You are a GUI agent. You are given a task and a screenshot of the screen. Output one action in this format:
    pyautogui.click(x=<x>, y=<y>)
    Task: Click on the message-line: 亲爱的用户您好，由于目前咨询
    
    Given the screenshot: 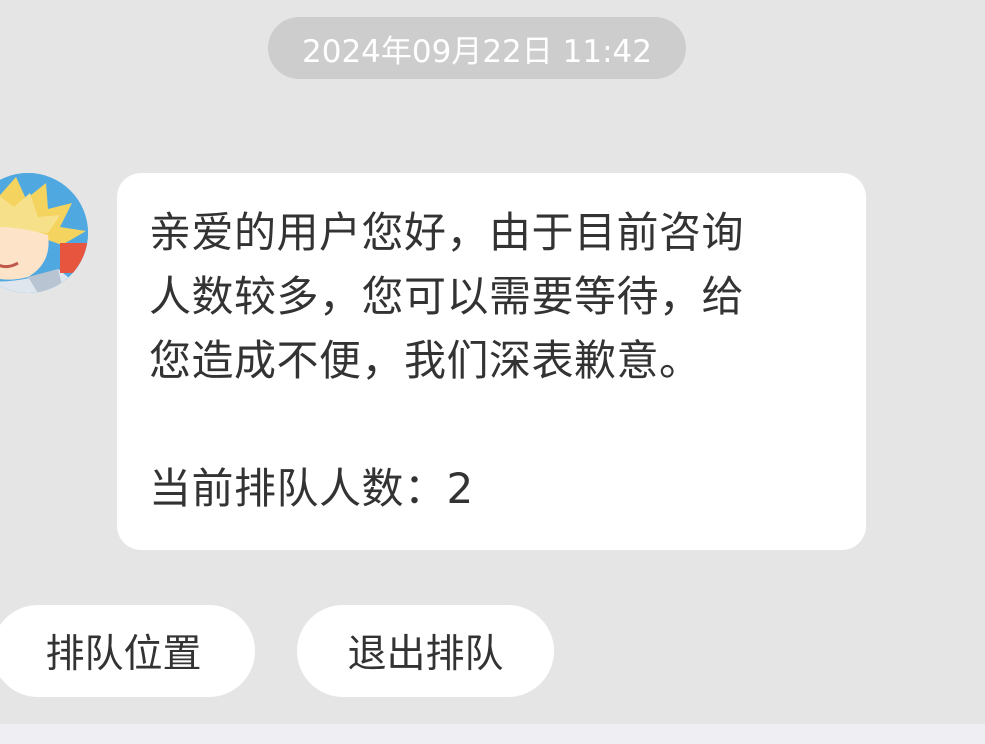 What is the action you would take?
    pyautogui.click(x=447, y=232)
    